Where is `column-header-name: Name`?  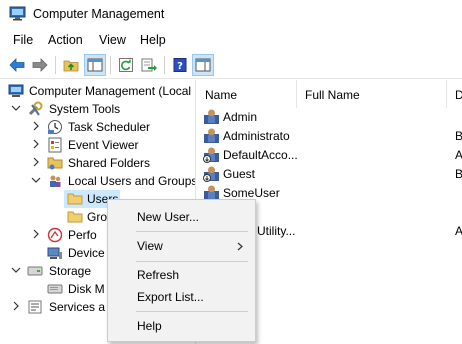 column-header-name: Name is located at coordinates (247, 94).